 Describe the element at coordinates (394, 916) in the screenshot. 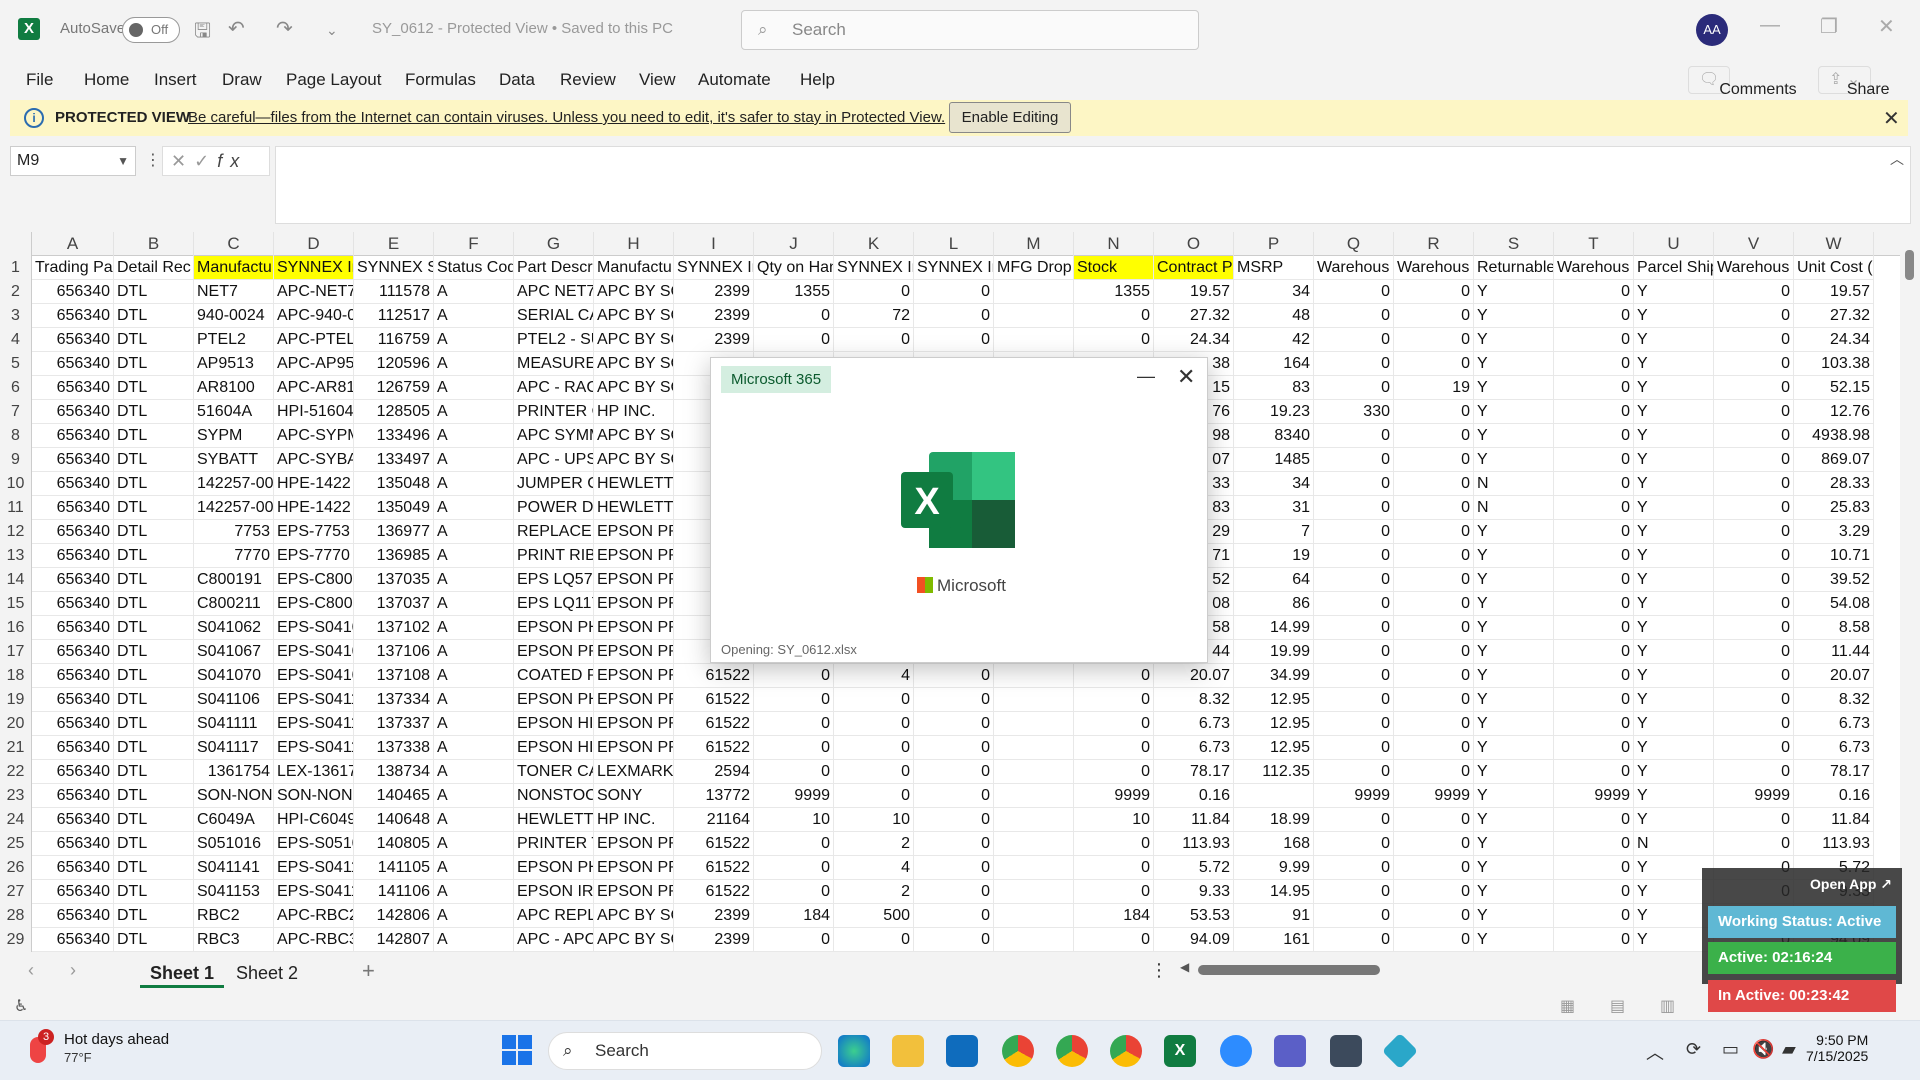

I see `table-cell: 142806` at that location.